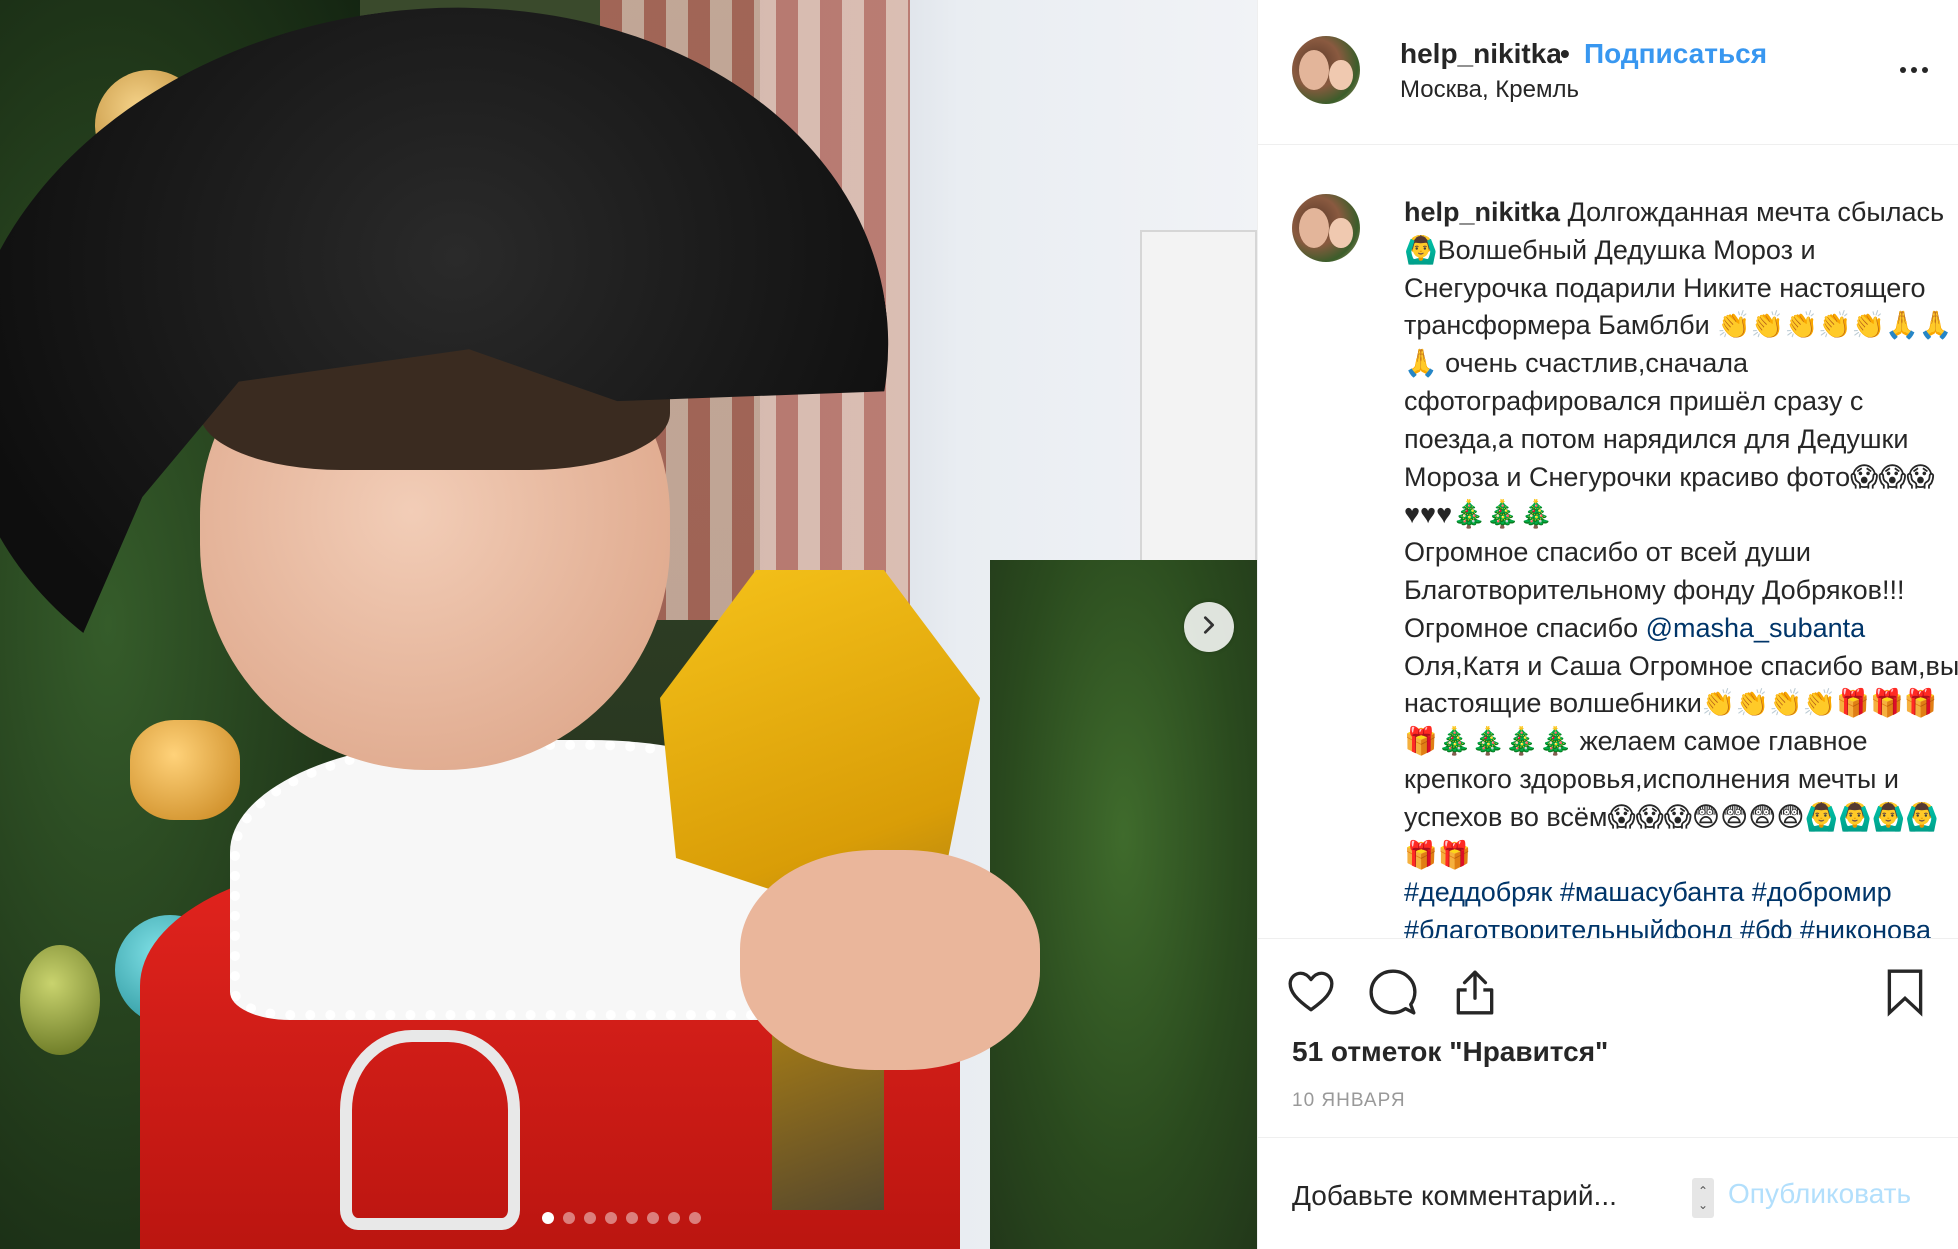 This screenshot has height=1249, width=1958. I want to click on share-button, so click(1475, 994).